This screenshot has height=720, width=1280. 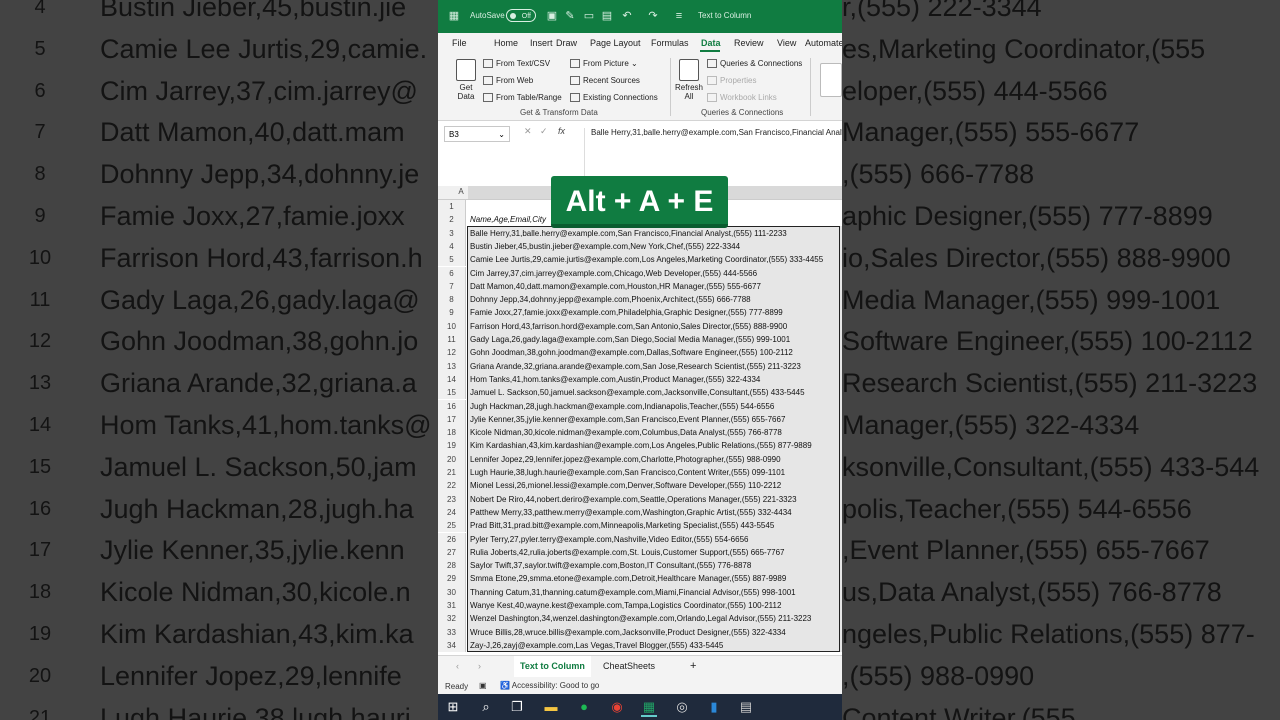 What do you see at coordinates (452, 393) in the screenshot?
I see `row-header: 15` at bounding box center [452, 393].